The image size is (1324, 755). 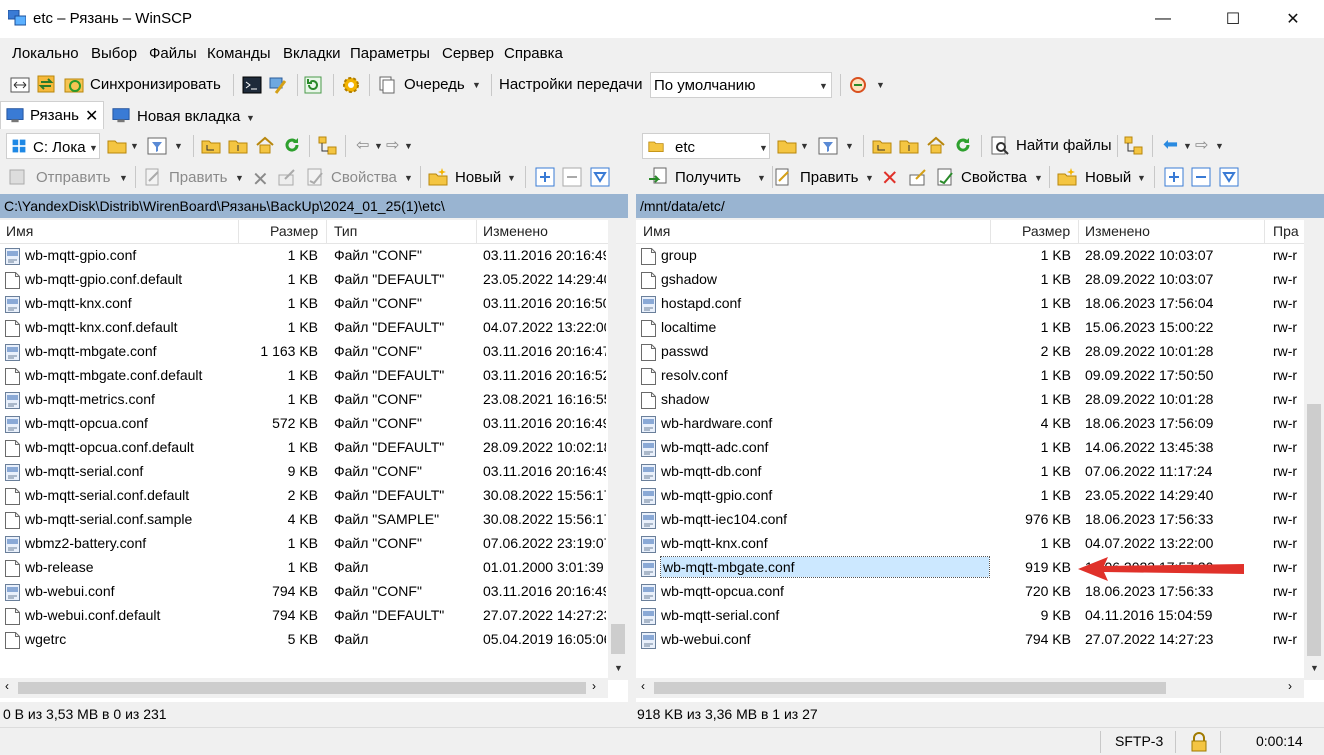 What do you see at coordinates (314, 568) in the screenshot?
I see `file-row: wb-release 1 KB Файл 01.01.2000 3:01:39` at bounding box center [314, 568].